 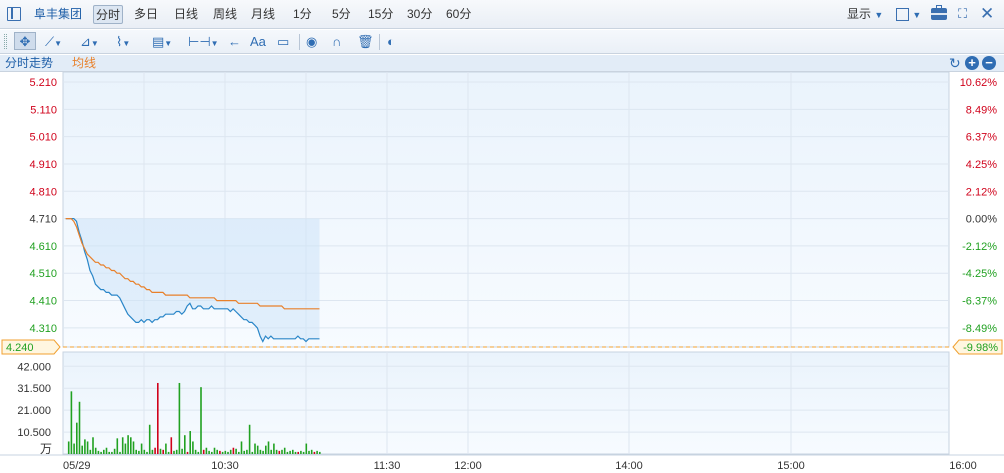 I want to click on range-tool-icon: ⊢⊣▼, so click(x=203, y=42).